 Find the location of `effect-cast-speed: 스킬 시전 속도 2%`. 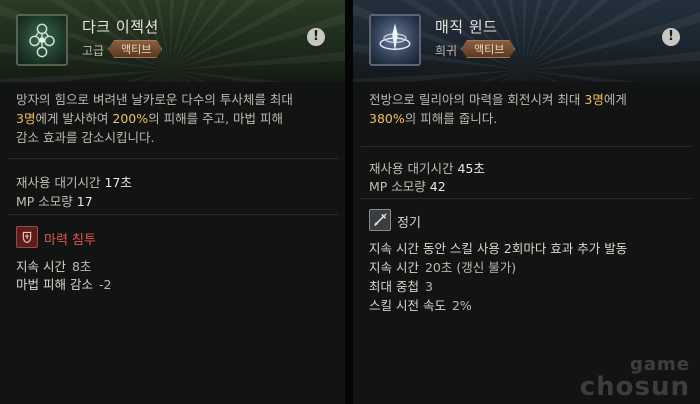

effect-cast-speed: 스킬 시전 속도 2% is located at coordinates (420, 304).